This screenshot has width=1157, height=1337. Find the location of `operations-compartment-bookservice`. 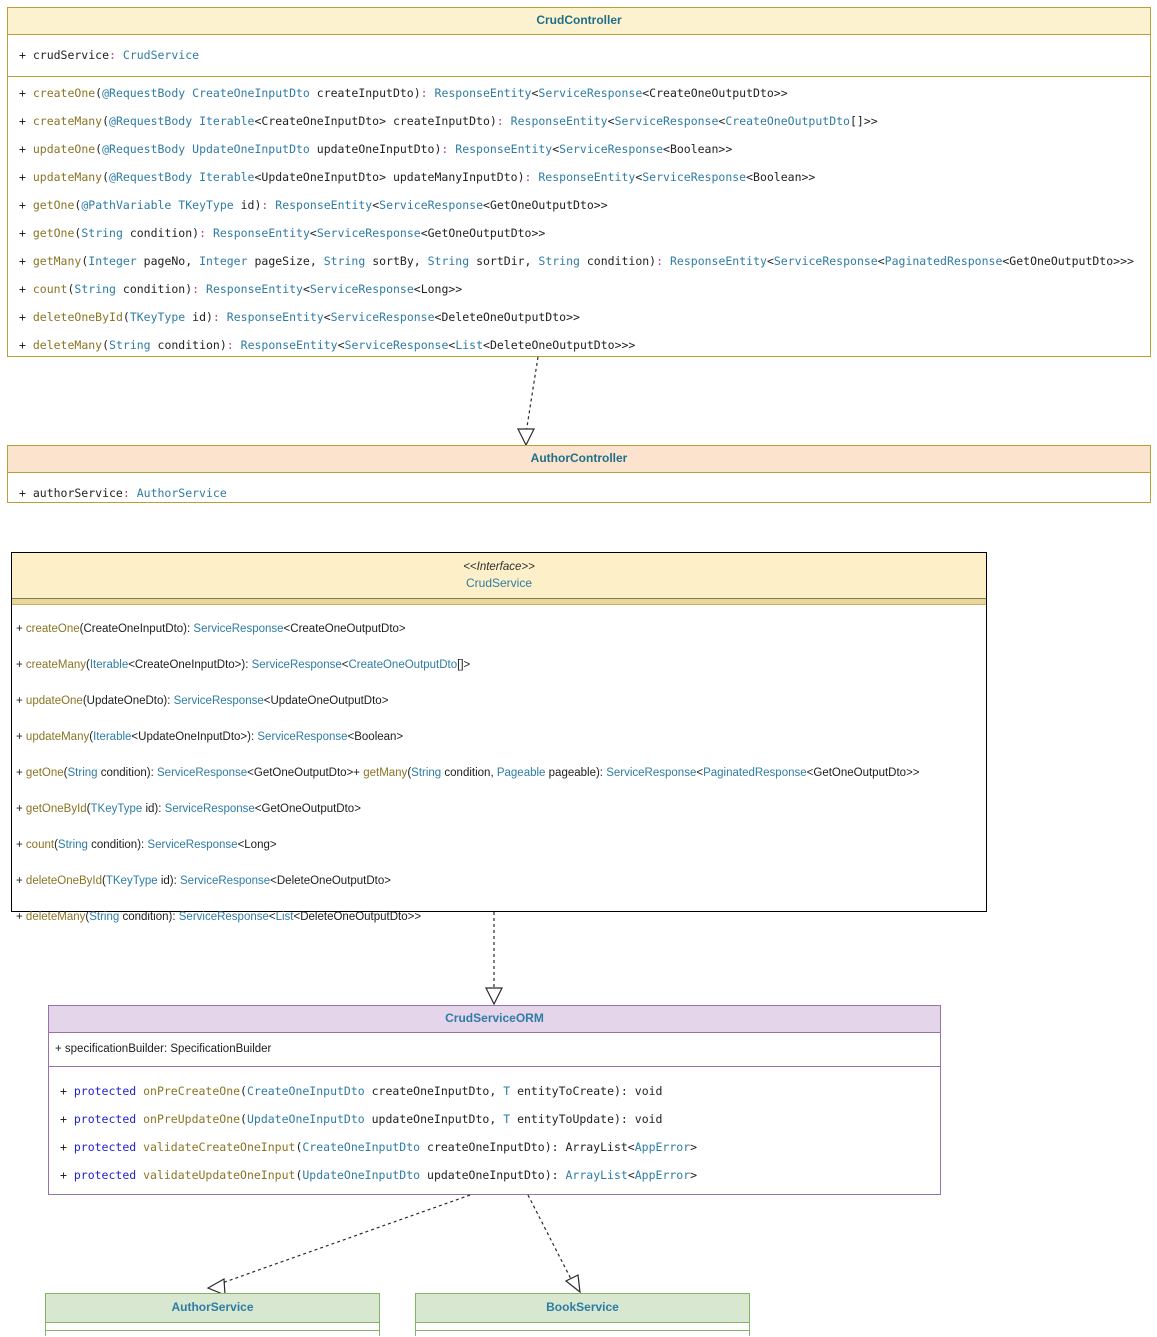

operations-compartment-bookservice is located at coordinates (582, 1334).